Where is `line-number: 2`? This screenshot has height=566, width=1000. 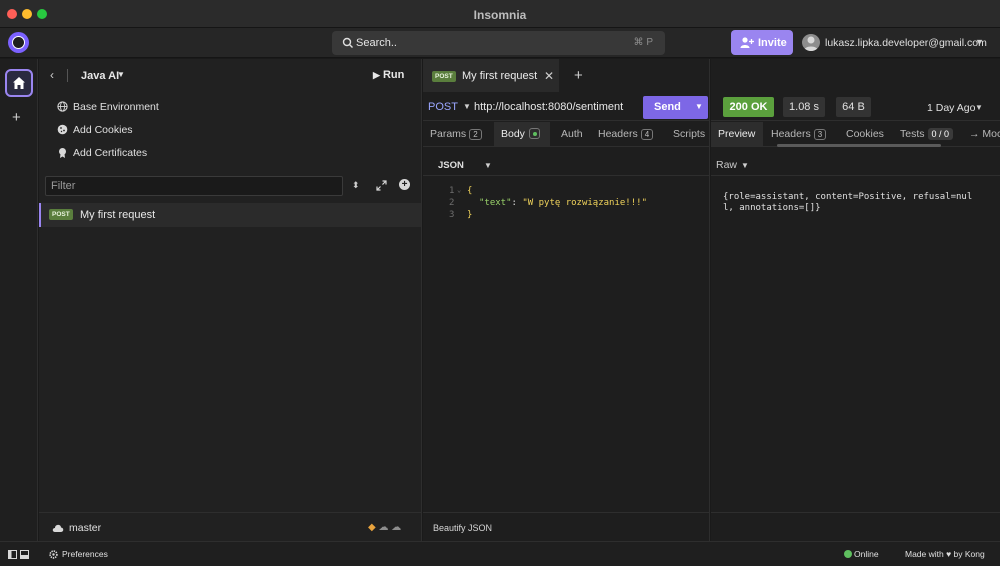
line-number: 2 is located at coordinates (452, 203).